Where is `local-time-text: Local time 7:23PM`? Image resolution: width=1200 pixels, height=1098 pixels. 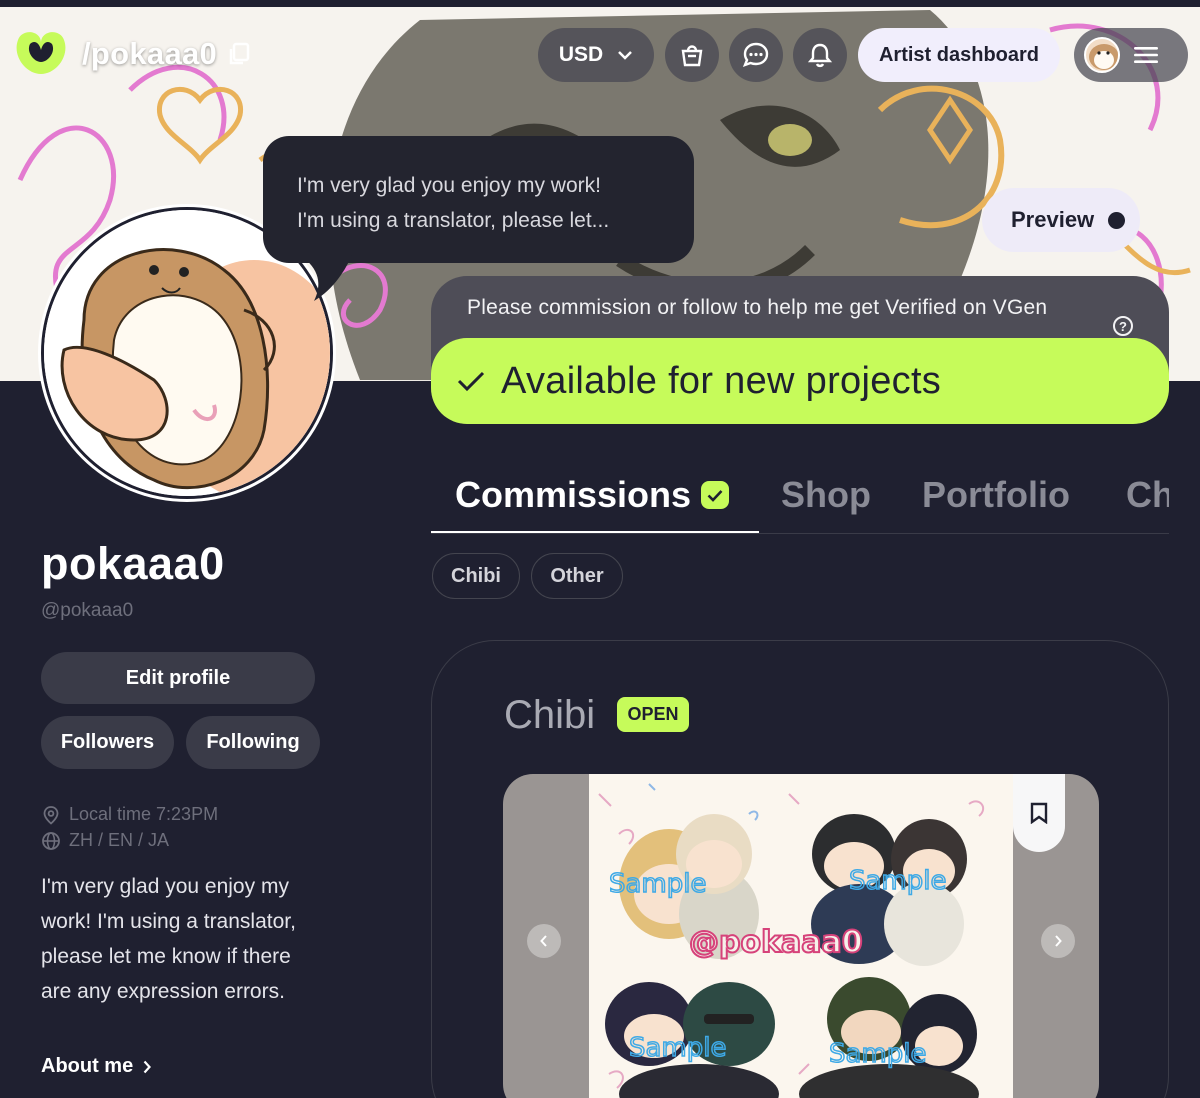
local-time-text: Local time 7:23PM is located at coordinates (144, 814).